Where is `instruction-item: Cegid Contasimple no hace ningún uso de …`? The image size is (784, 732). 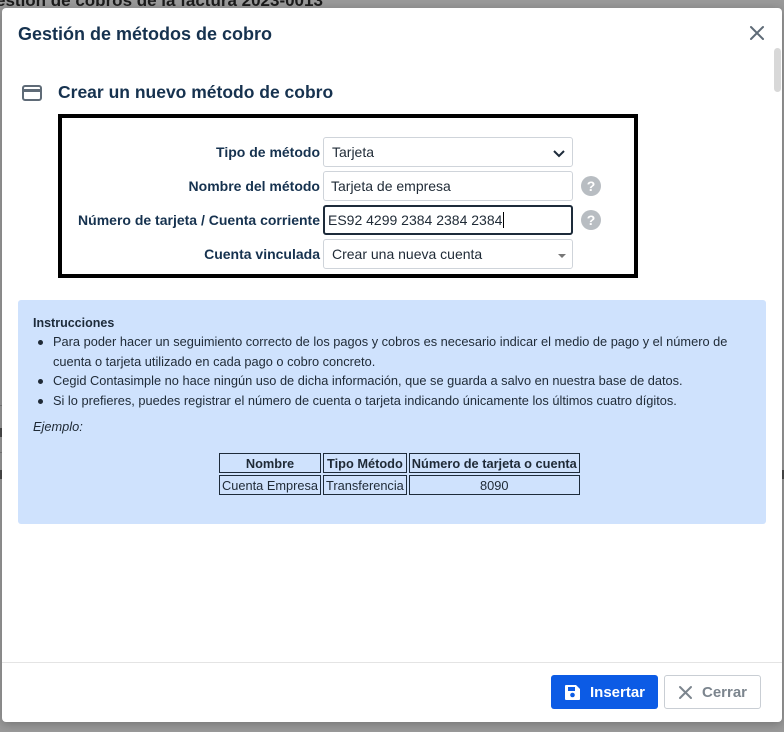 instruction-item: Cegid Contasimple no hace ningún uso de … is located at coordinates (392, 381).